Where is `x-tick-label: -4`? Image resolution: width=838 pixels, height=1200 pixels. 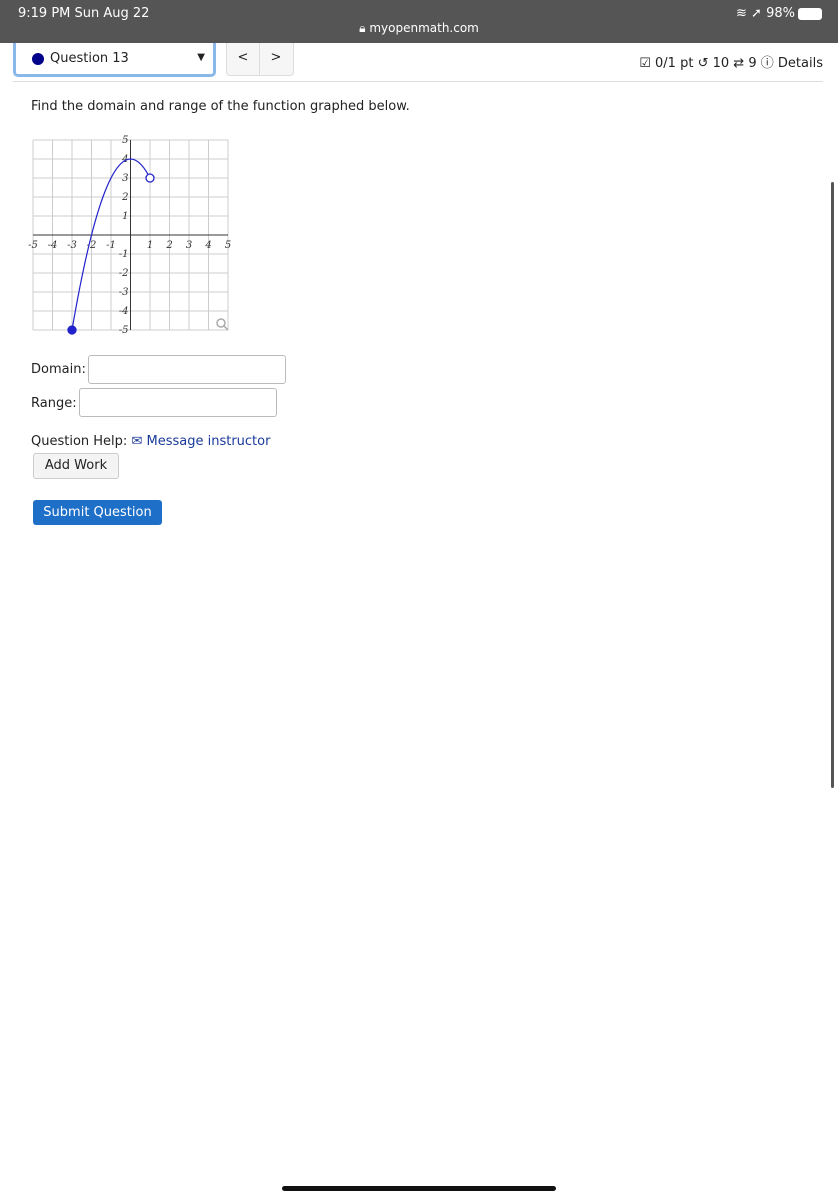
x-tick-label: -4 is located at coordinates (53, 245).